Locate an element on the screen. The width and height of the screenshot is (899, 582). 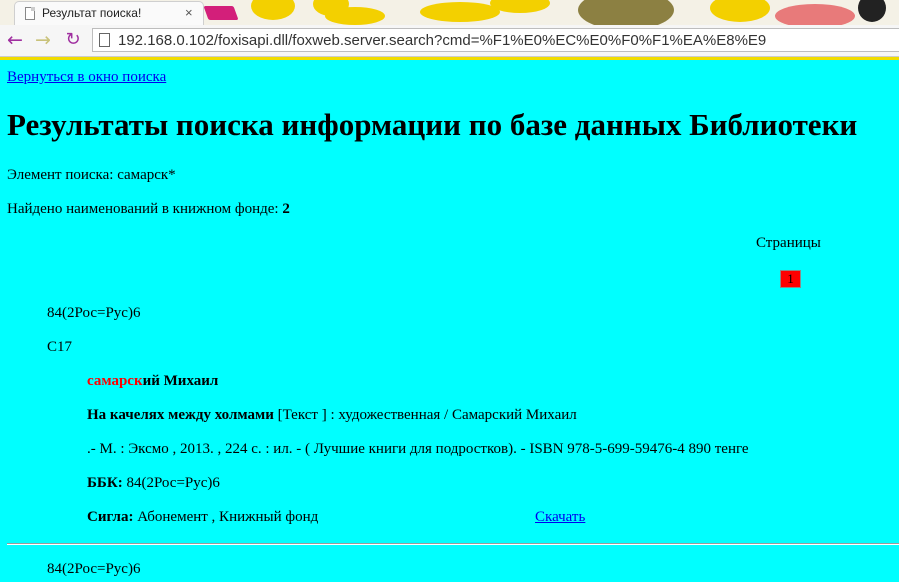
forward-arrow-icon: → is located at coordinates (43, 40).